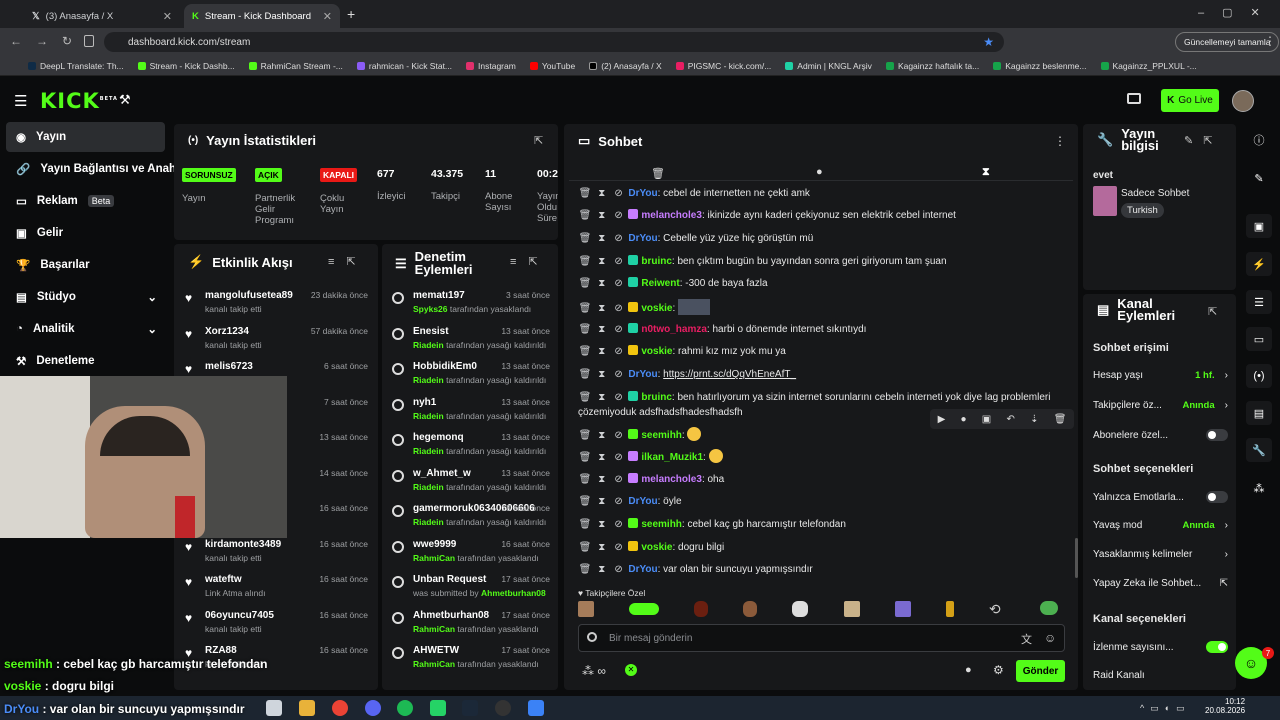 The image size is (1280, 720). What do you see at coordinates (348, 261) in the screenshot?
I see `events-header-actions: ≡⇱` at bounding box center [348, 261].